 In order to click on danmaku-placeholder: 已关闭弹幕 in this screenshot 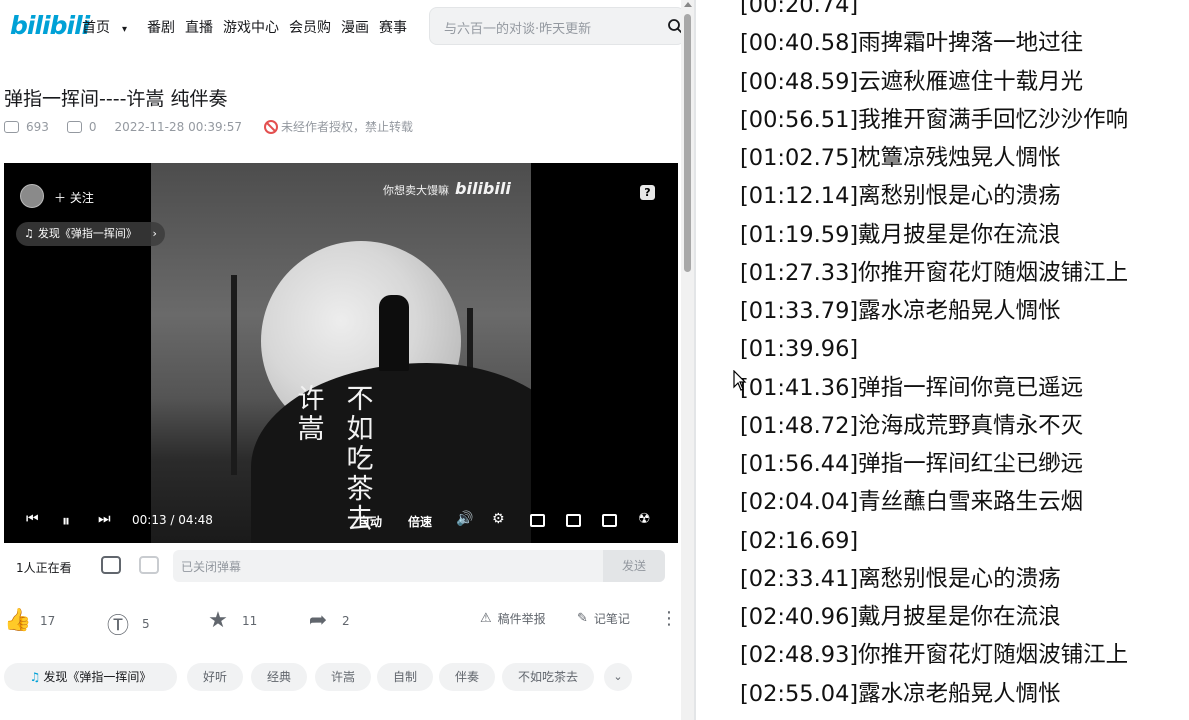, I will do `click(211, 567)`.